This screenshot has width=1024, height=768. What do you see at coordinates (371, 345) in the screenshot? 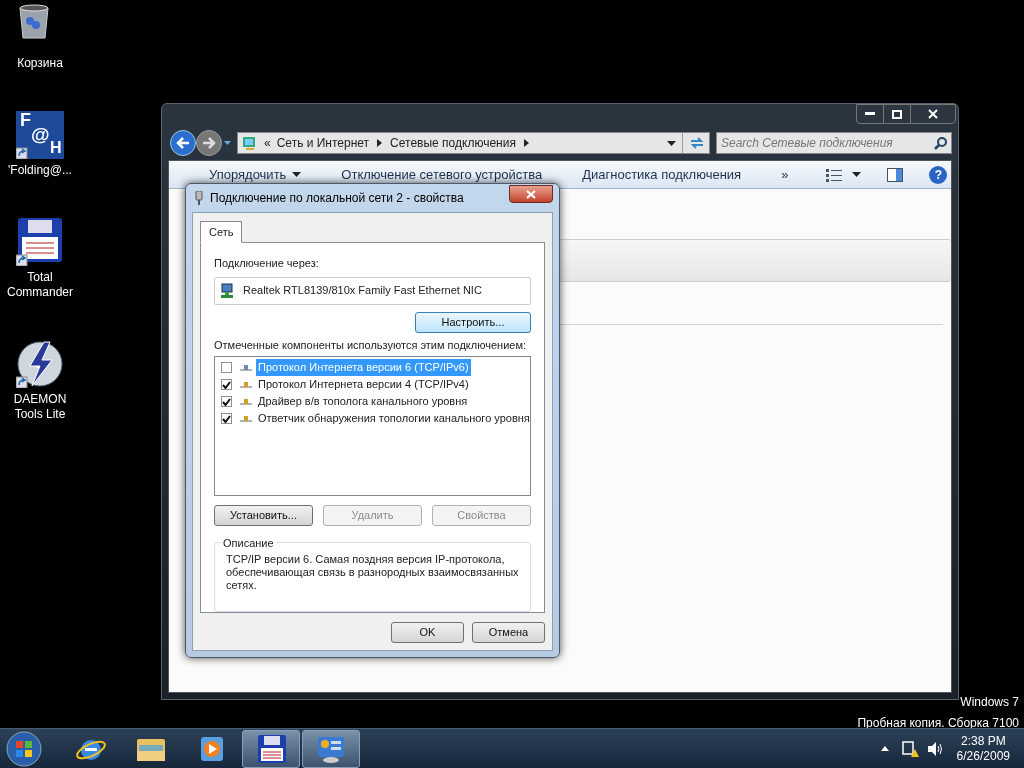
I see `field-label: Отмеченные компоненты используются этим подключением:` at bounding box center [371, 345].